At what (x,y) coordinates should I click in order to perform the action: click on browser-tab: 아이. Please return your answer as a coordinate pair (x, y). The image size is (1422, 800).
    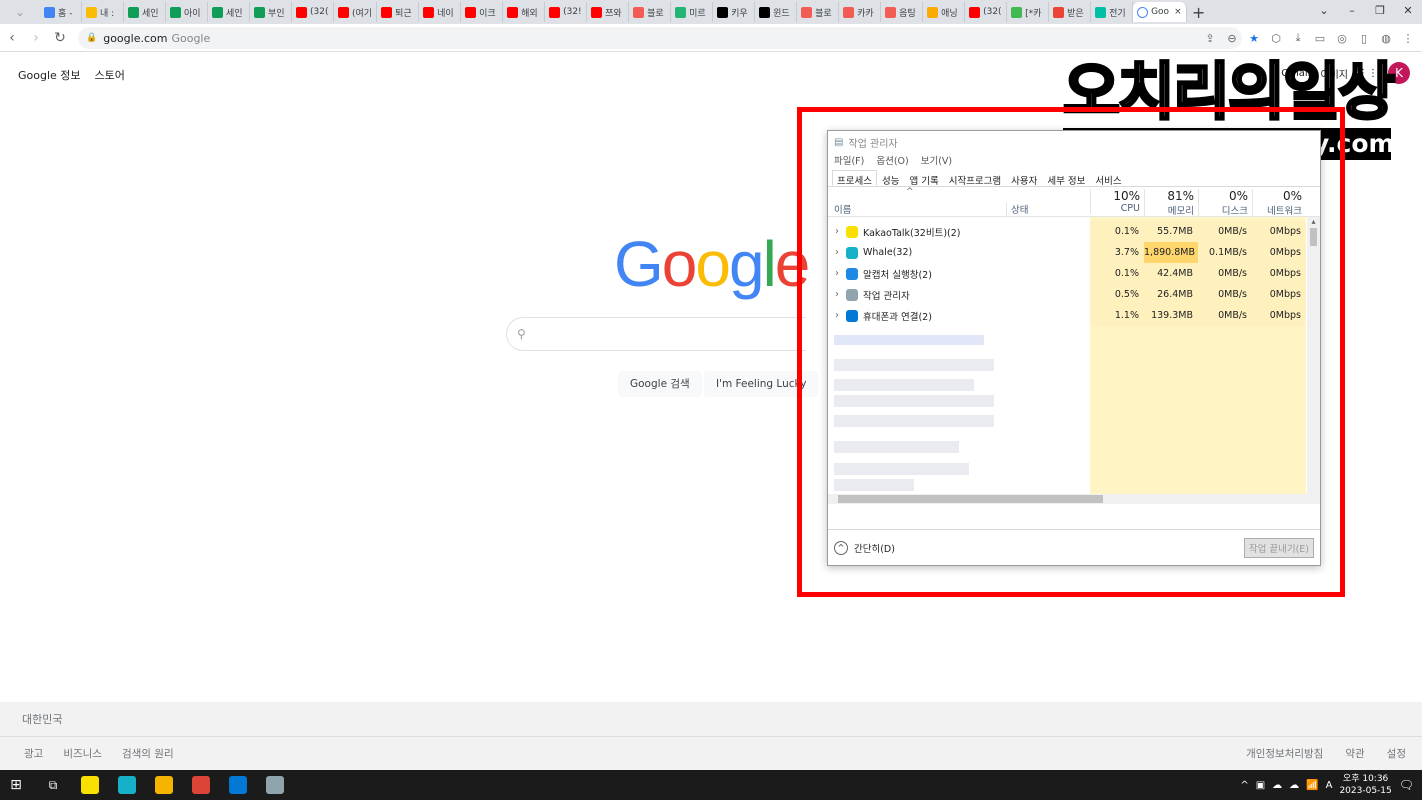
    Looking at the image, I should click on (187, 12).